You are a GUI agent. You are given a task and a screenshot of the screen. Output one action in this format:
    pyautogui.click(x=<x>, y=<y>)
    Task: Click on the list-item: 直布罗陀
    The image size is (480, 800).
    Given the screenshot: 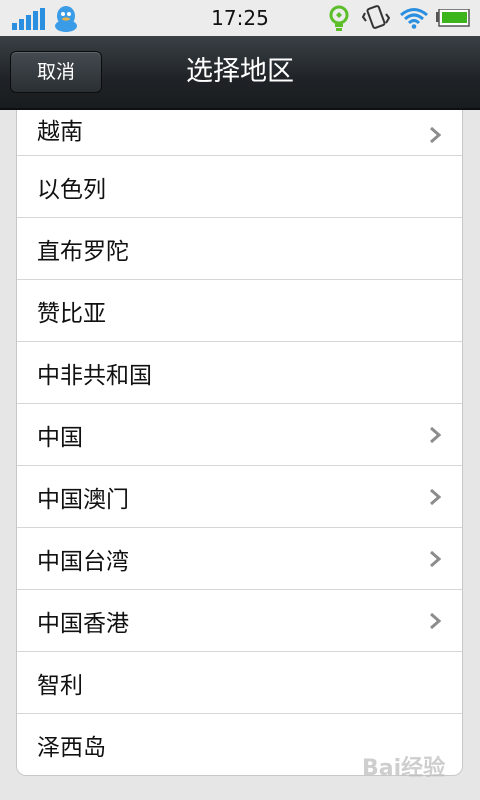 What is the action you would take?
    pyautogui.click(x=239, y=249)
    